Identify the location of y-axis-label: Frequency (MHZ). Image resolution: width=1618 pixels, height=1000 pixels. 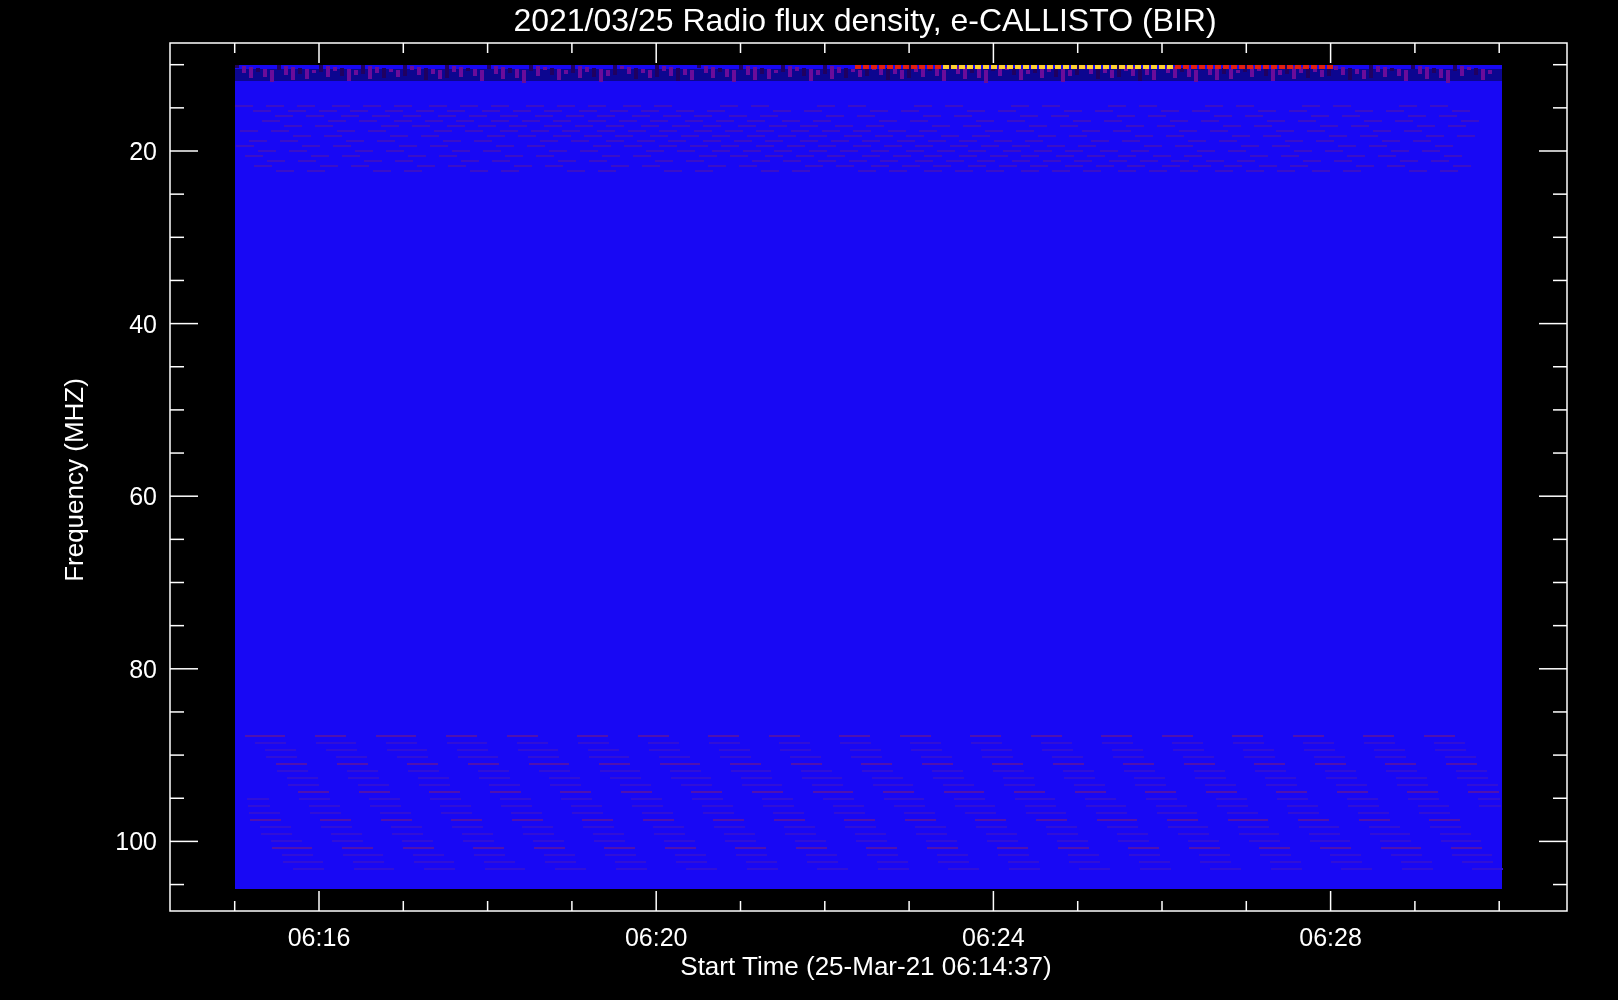
(74, 480).